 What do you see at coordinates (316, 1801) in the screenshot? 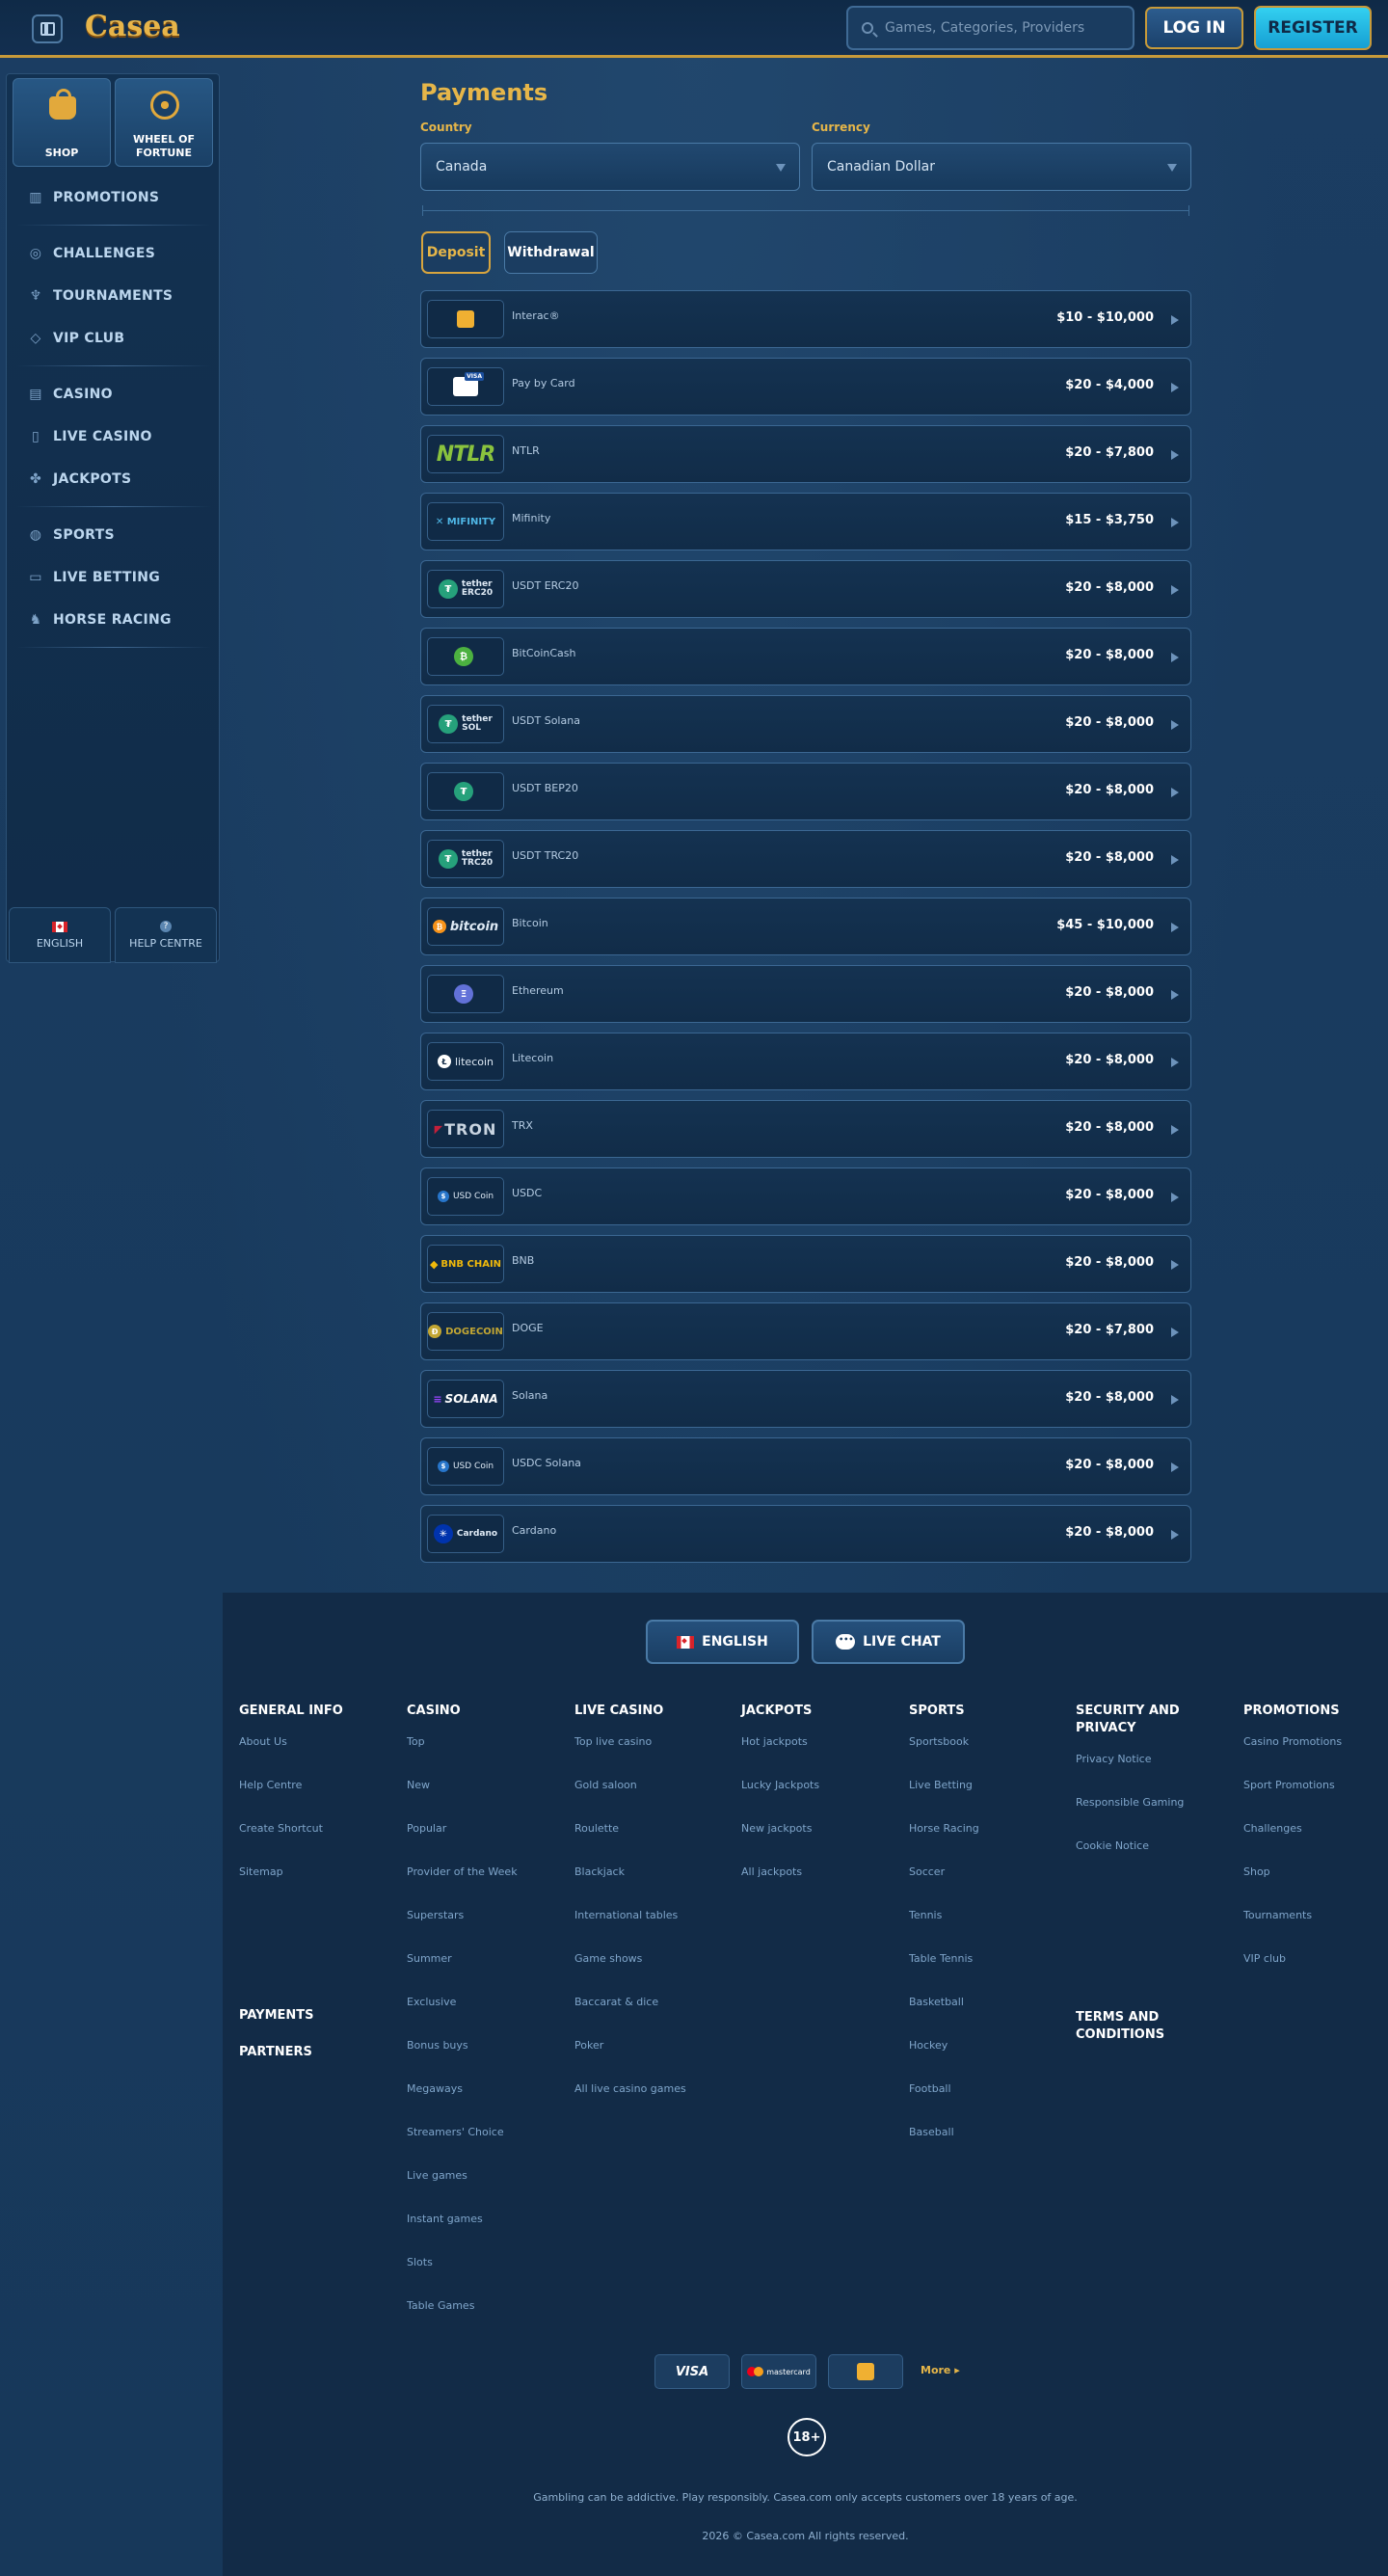
I see `footer-link: Help Centre` at bounding box center [316, 1801].